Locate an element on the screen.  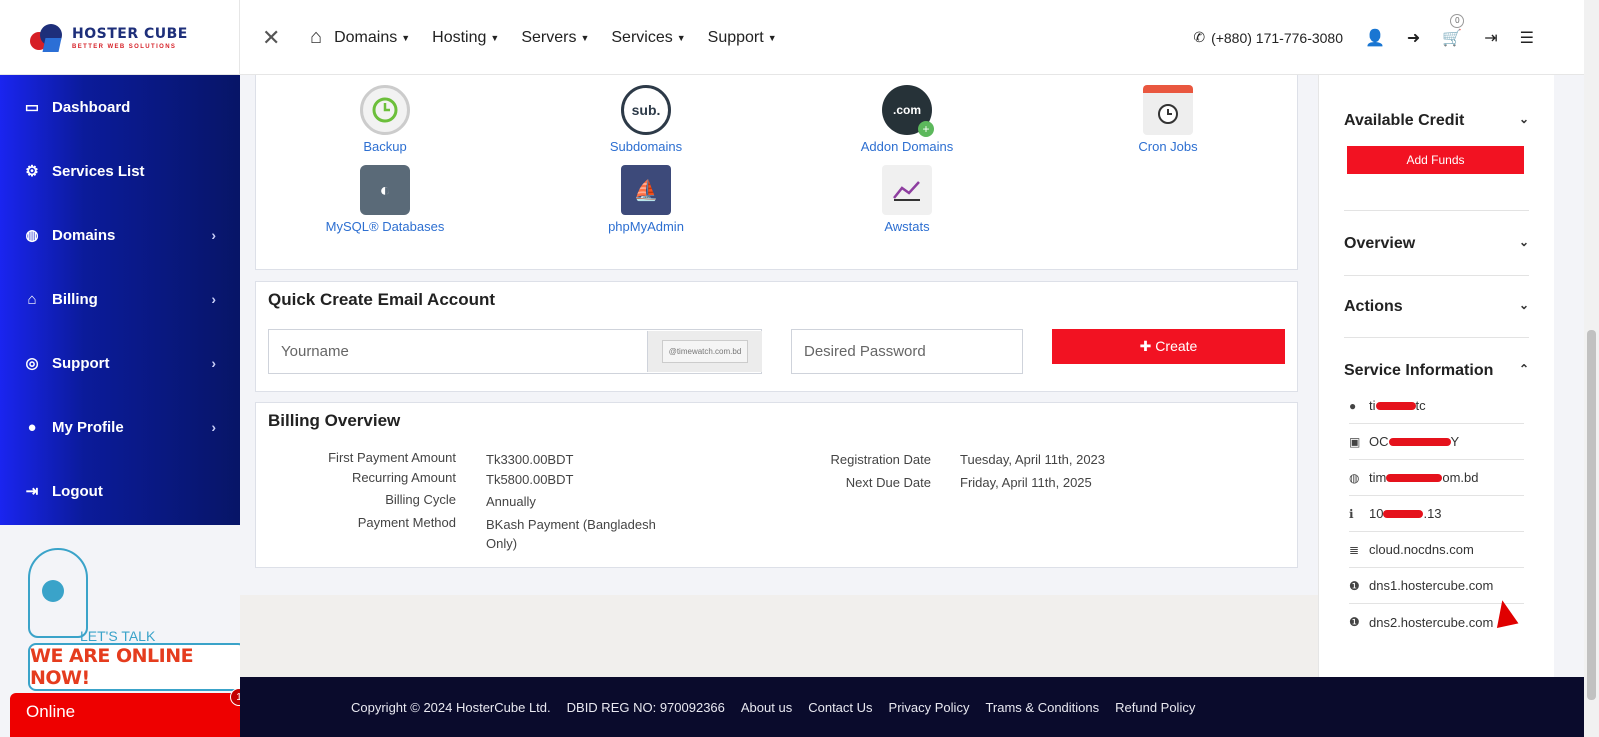
menu-services: Services ▼ is located at coordinates (648, 38).